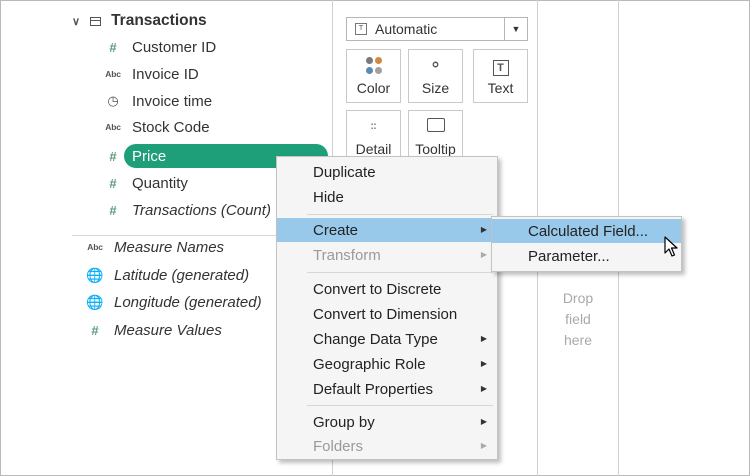 This screenshot has height=476, width=750. What do you see at coordinates (435, 65) in the screenshot?
I see `size-icon: ⚬` at bounding box center [435, 65].